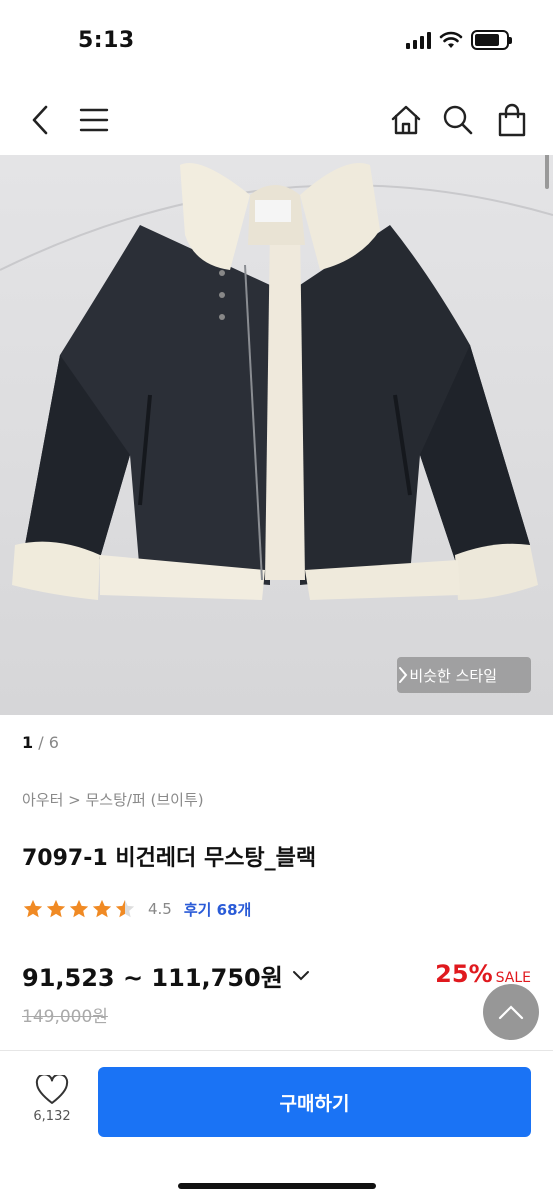 The width and height of the screenshot is (553, 1200). Describe the element at coordinates (464, 974) in the screenshot. I see `discount-percent: 25%` at that location.